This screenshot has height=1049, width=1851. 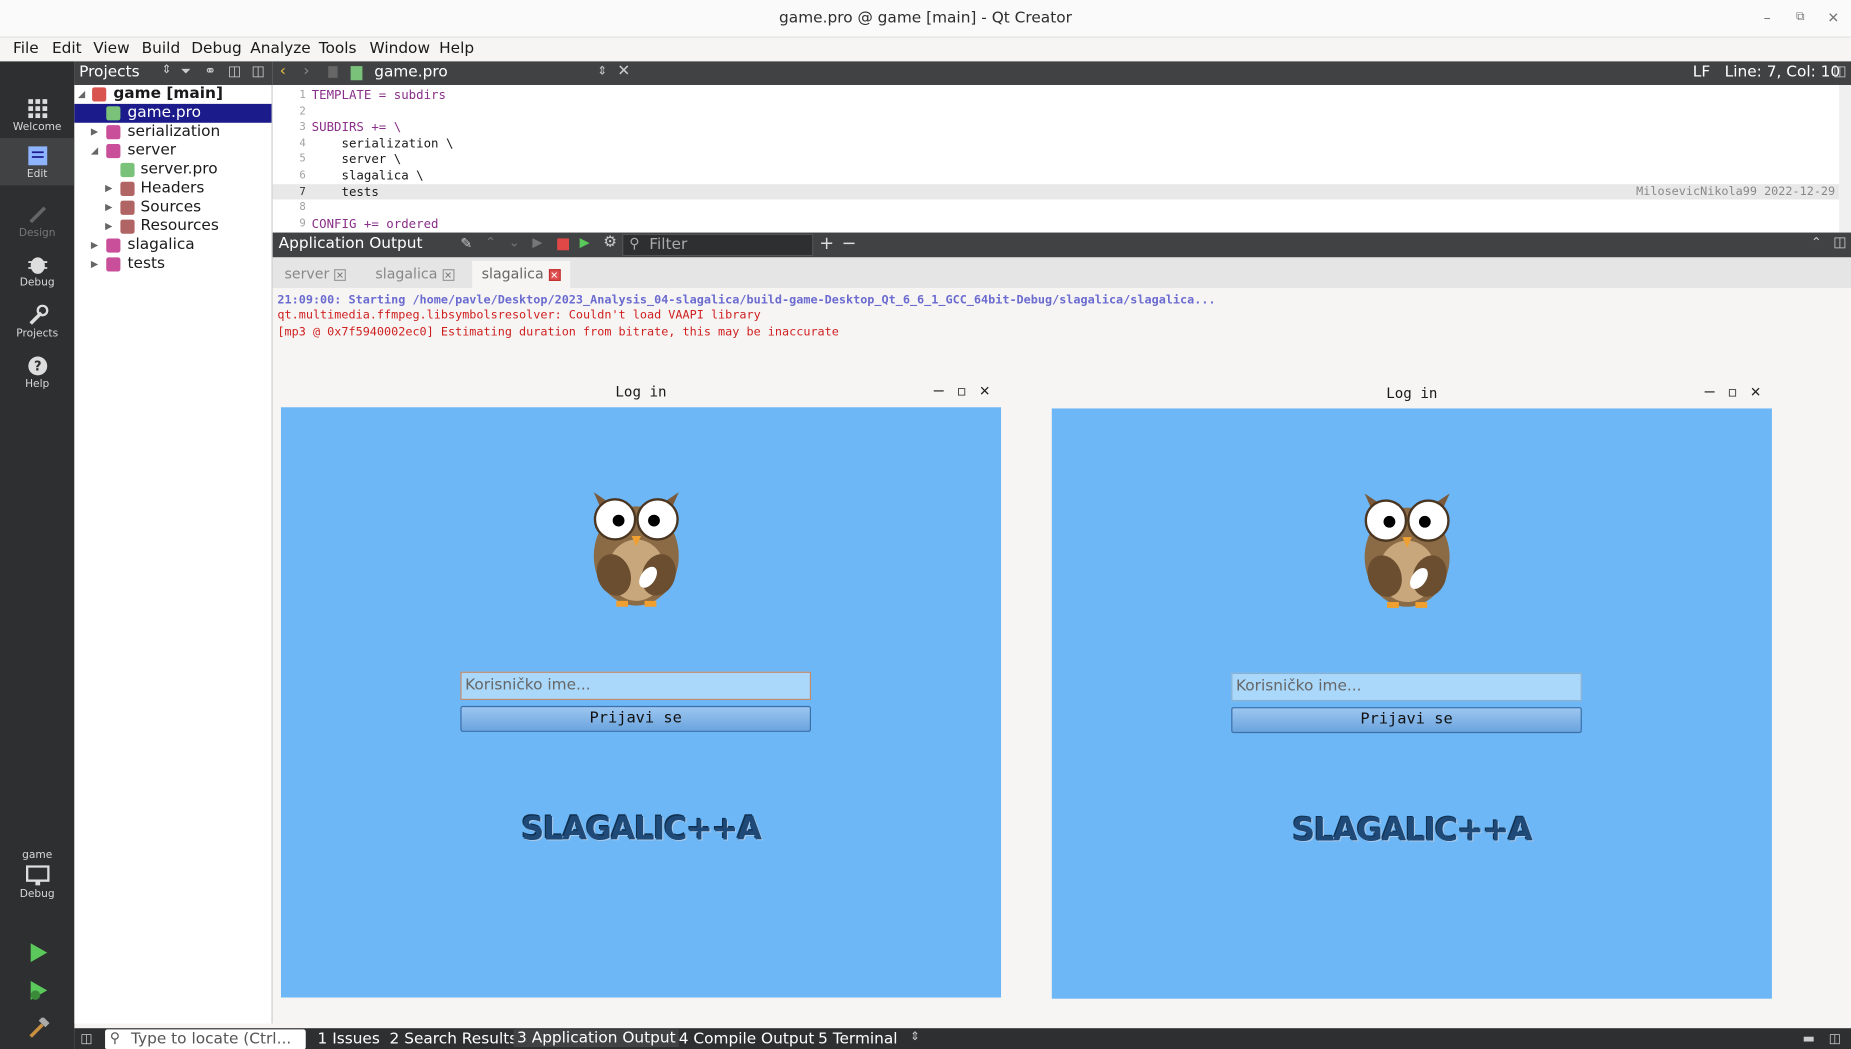 I want to click on mode-design: Design, so click(x=37, y=220).